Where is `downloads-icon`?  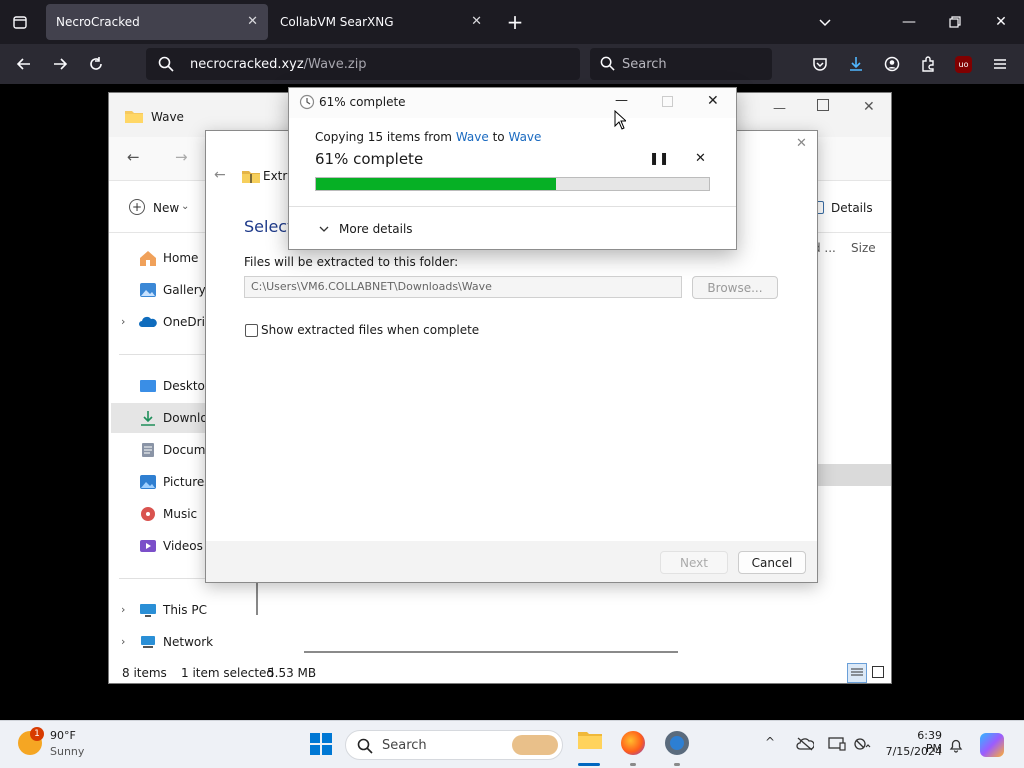 downloads-icon is located at coordinates (856, 64).